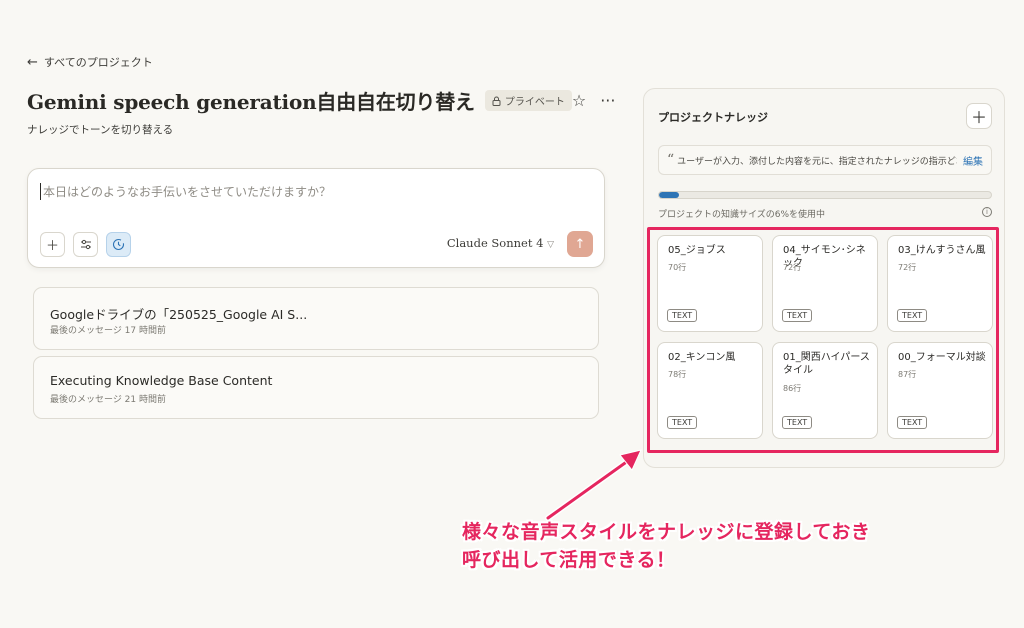 Image resolution: width=1024 pixels, height=628 pixels. I want to click on knowledge-file-card: 04_サイモン･シネック 72行 TEXT, so click(825, 283).